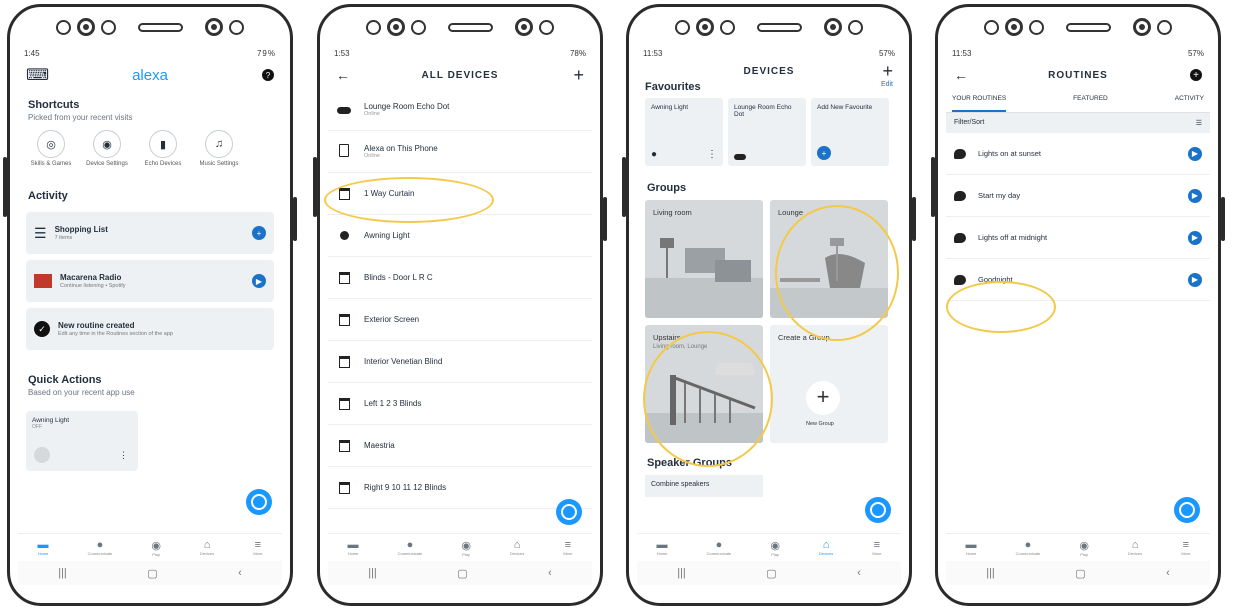 The width and height of the screenshot is (1234, 609). I want to click on group-create: Create a Group + New Group, so click(829, 384).